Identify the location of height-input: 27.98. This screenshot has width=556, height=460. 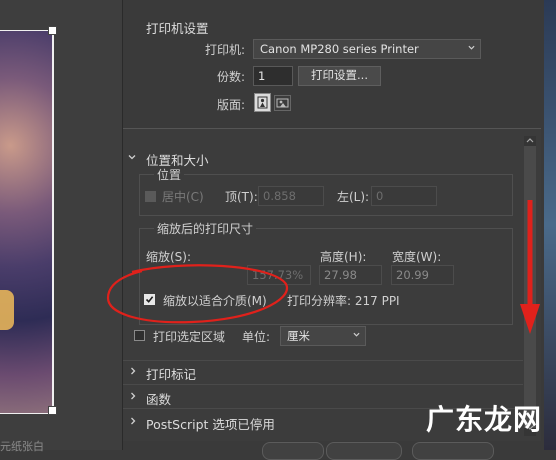
(350, 275).